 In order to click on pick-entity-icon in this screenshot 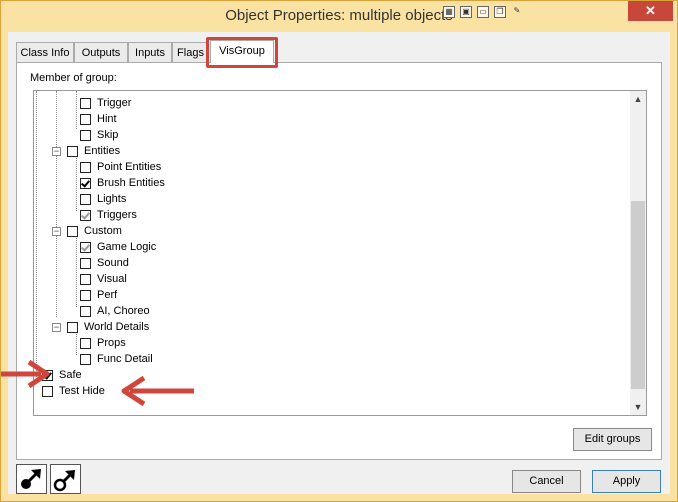, I will do `click(31, 479)`.